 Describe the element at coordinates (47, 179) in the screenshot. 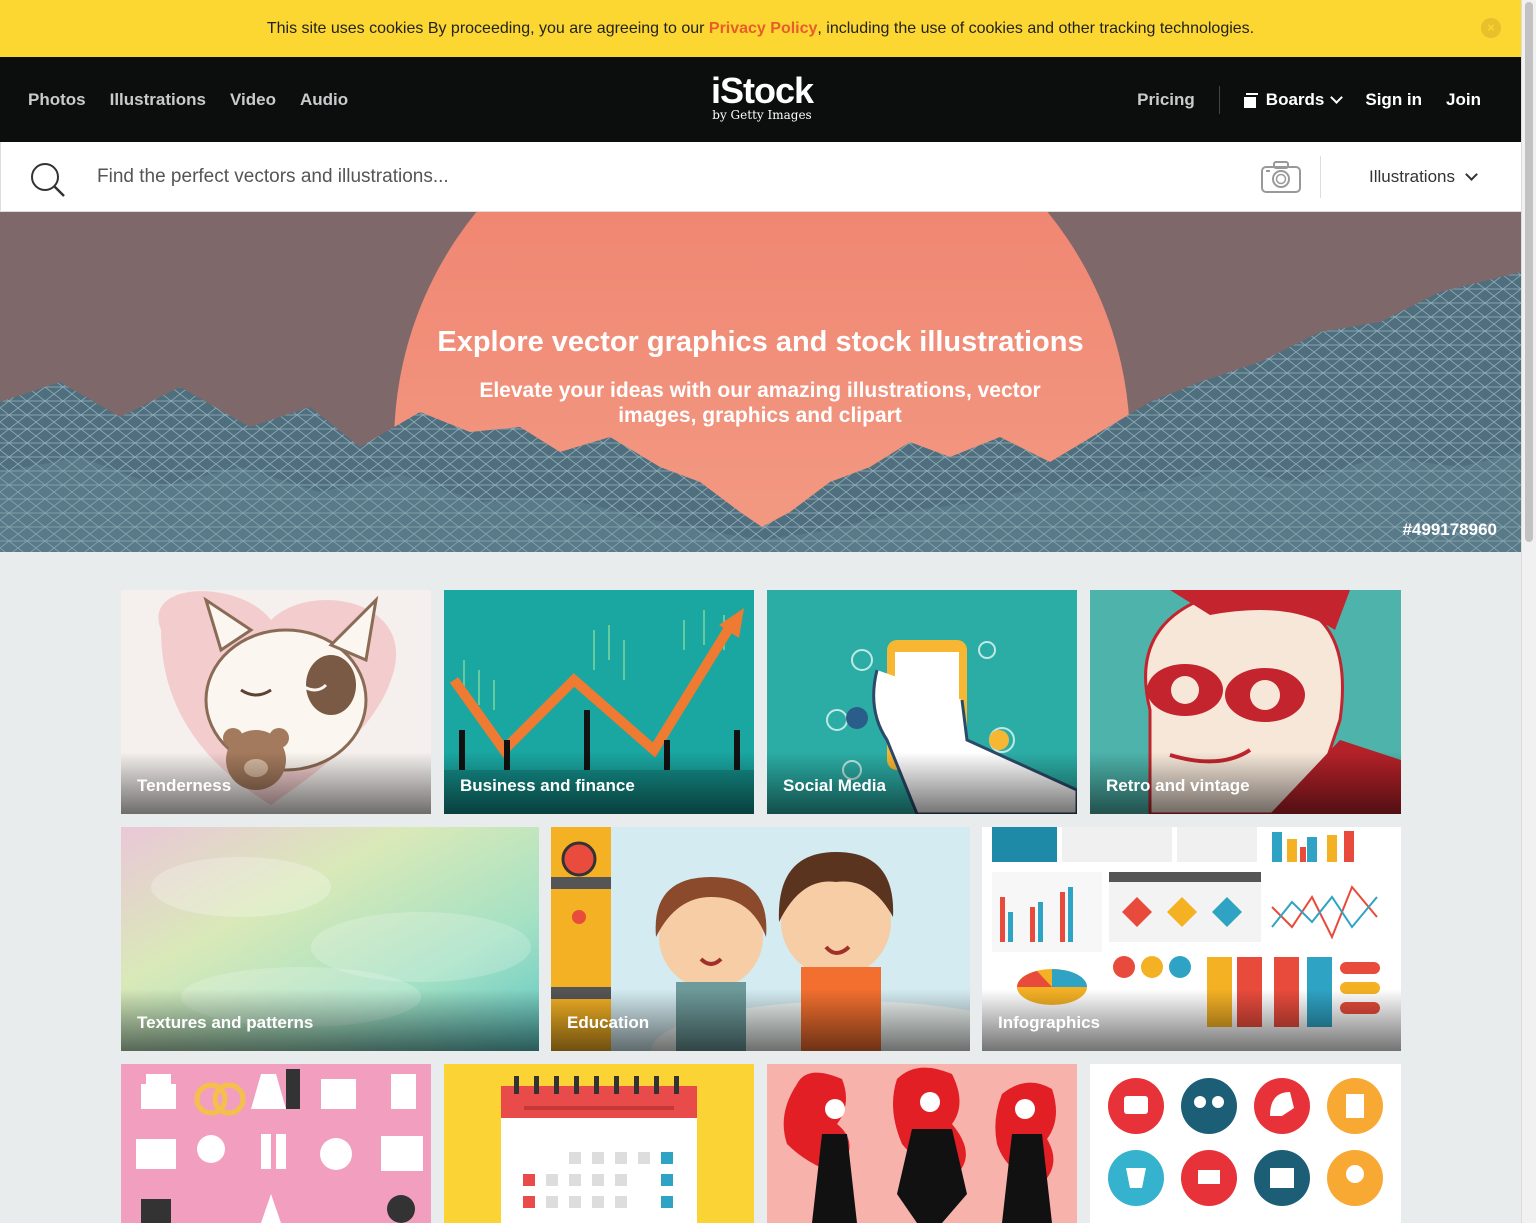

I see `search-icon` at that location.